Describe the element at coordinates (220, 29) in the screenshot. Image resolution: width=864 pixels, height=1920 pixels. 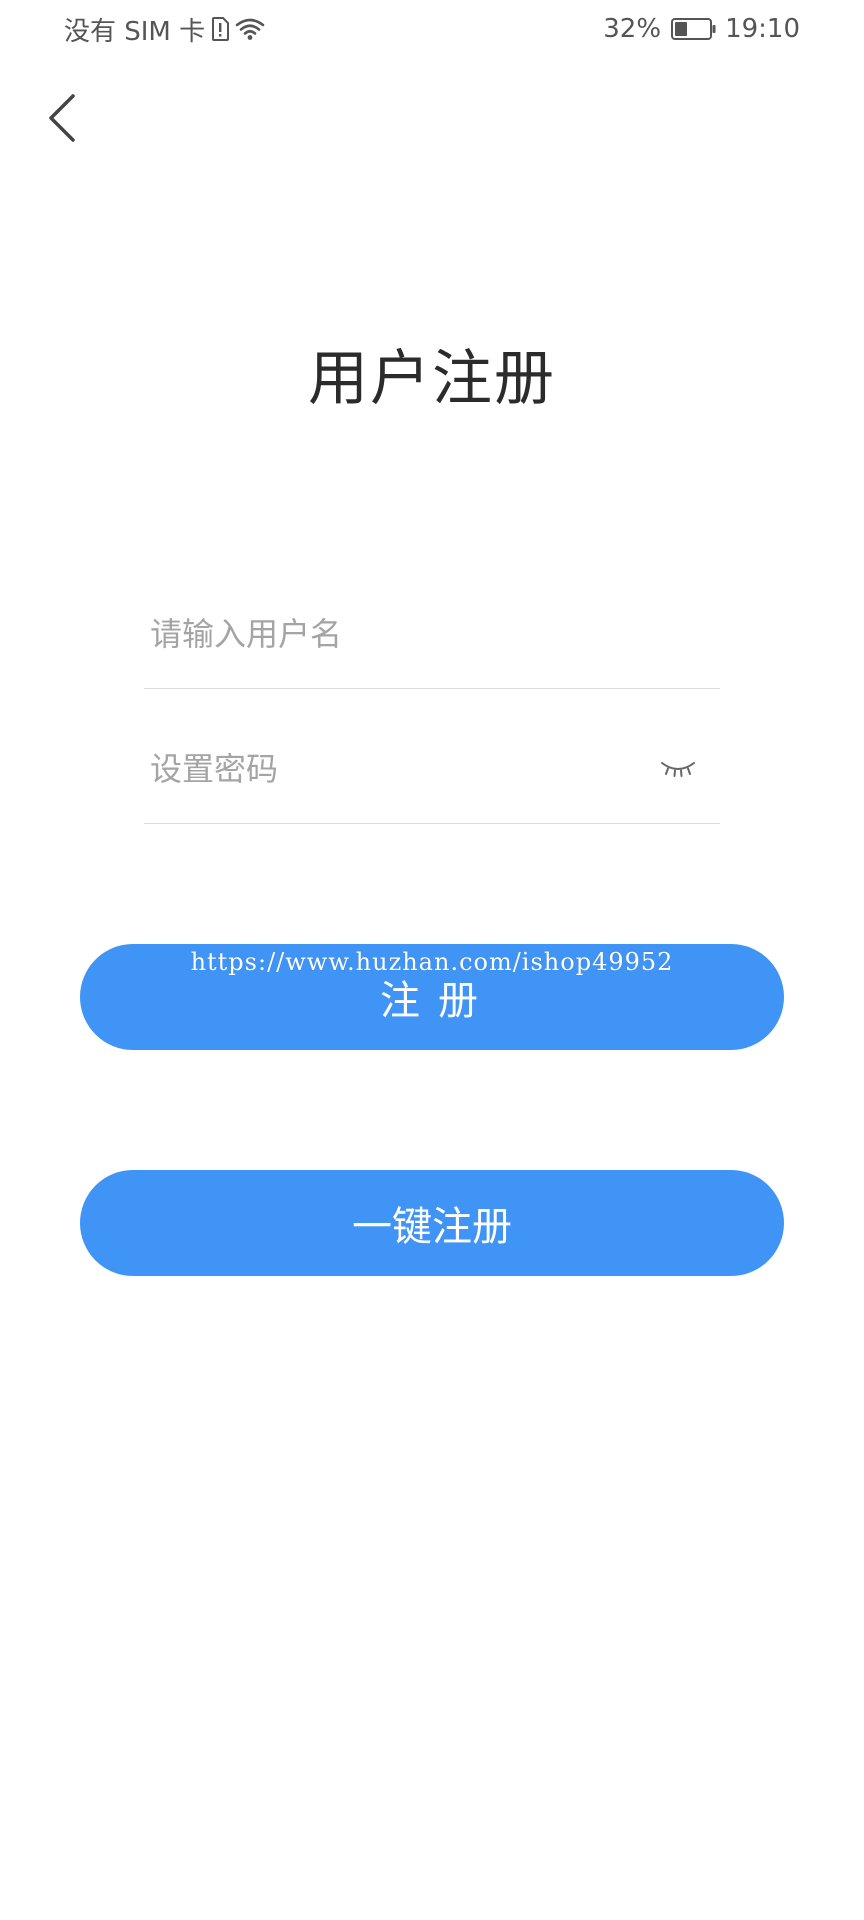
I see `sim-alert-icon` at that location.